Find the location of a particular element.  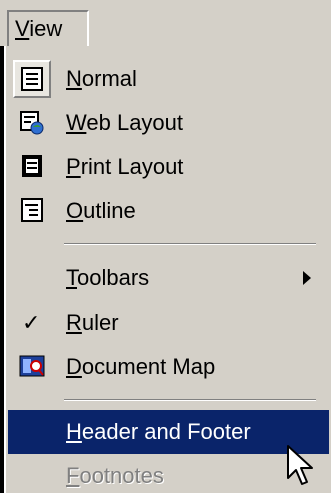

document-map-icon is located at coordinates (32, 366).